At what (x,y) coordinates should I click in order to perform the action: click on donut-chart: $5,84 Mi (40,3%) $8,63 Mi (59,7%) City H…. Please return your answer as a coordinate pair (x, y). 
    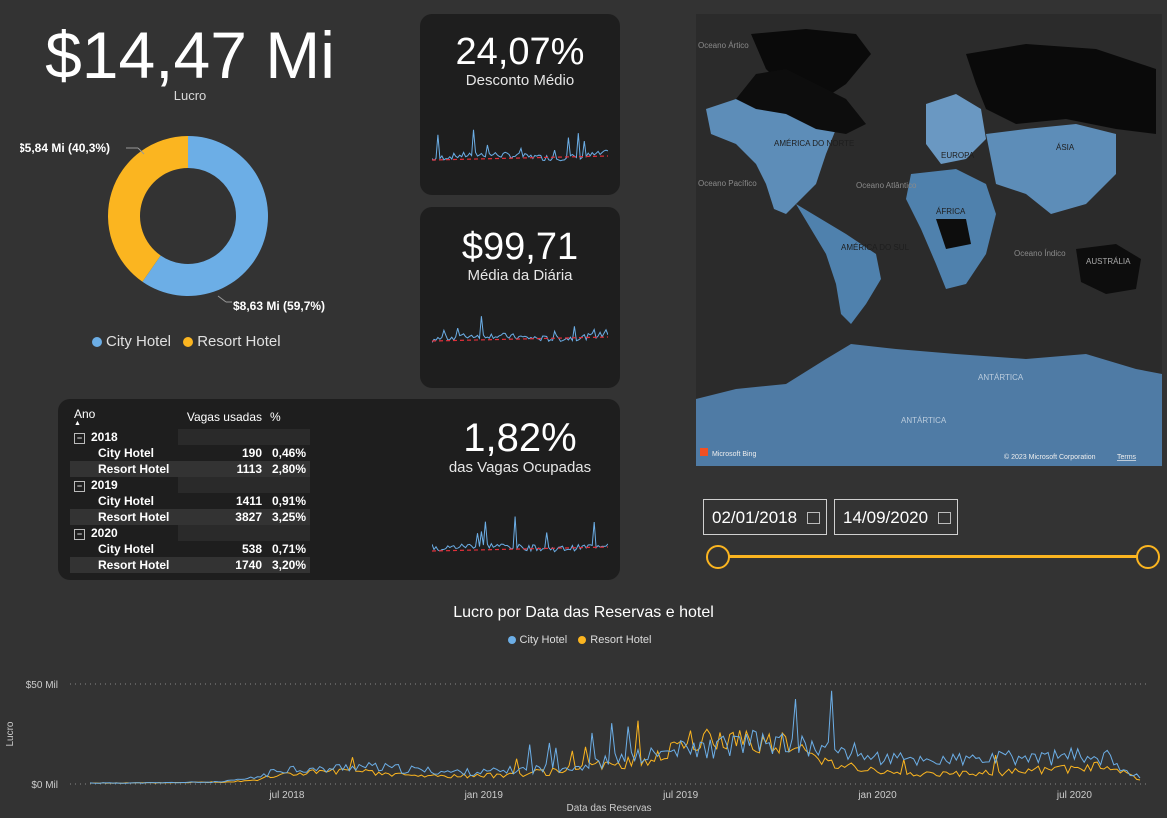
    Looking at the image, I should click on (209, 245).